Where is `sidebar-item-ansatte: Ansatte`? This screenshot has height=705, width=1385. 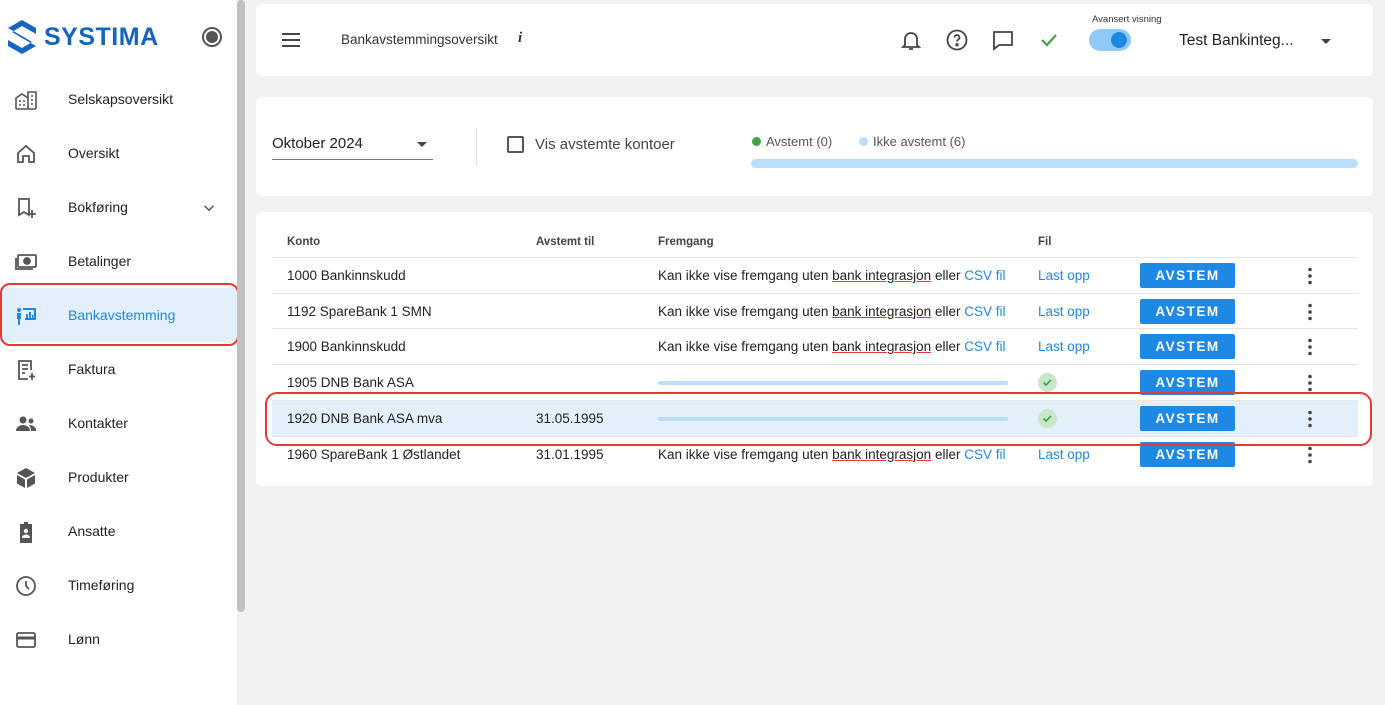 sidebar-item-ansatte: Ansatte is located at coordinates (118, 531).